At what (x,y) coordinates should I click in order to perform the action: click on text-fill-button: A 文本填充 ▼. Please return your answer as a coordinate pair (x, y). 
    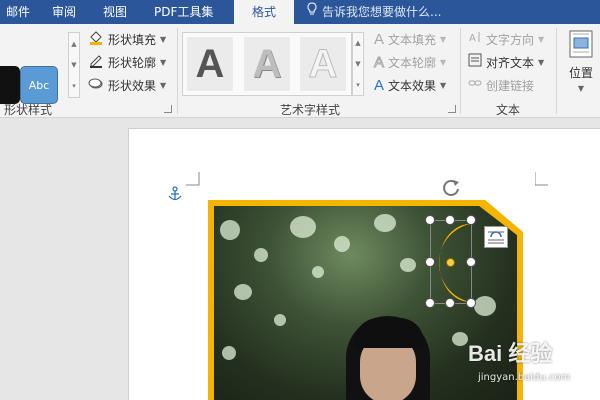
    Looking at the image, I should click on (410, 40).